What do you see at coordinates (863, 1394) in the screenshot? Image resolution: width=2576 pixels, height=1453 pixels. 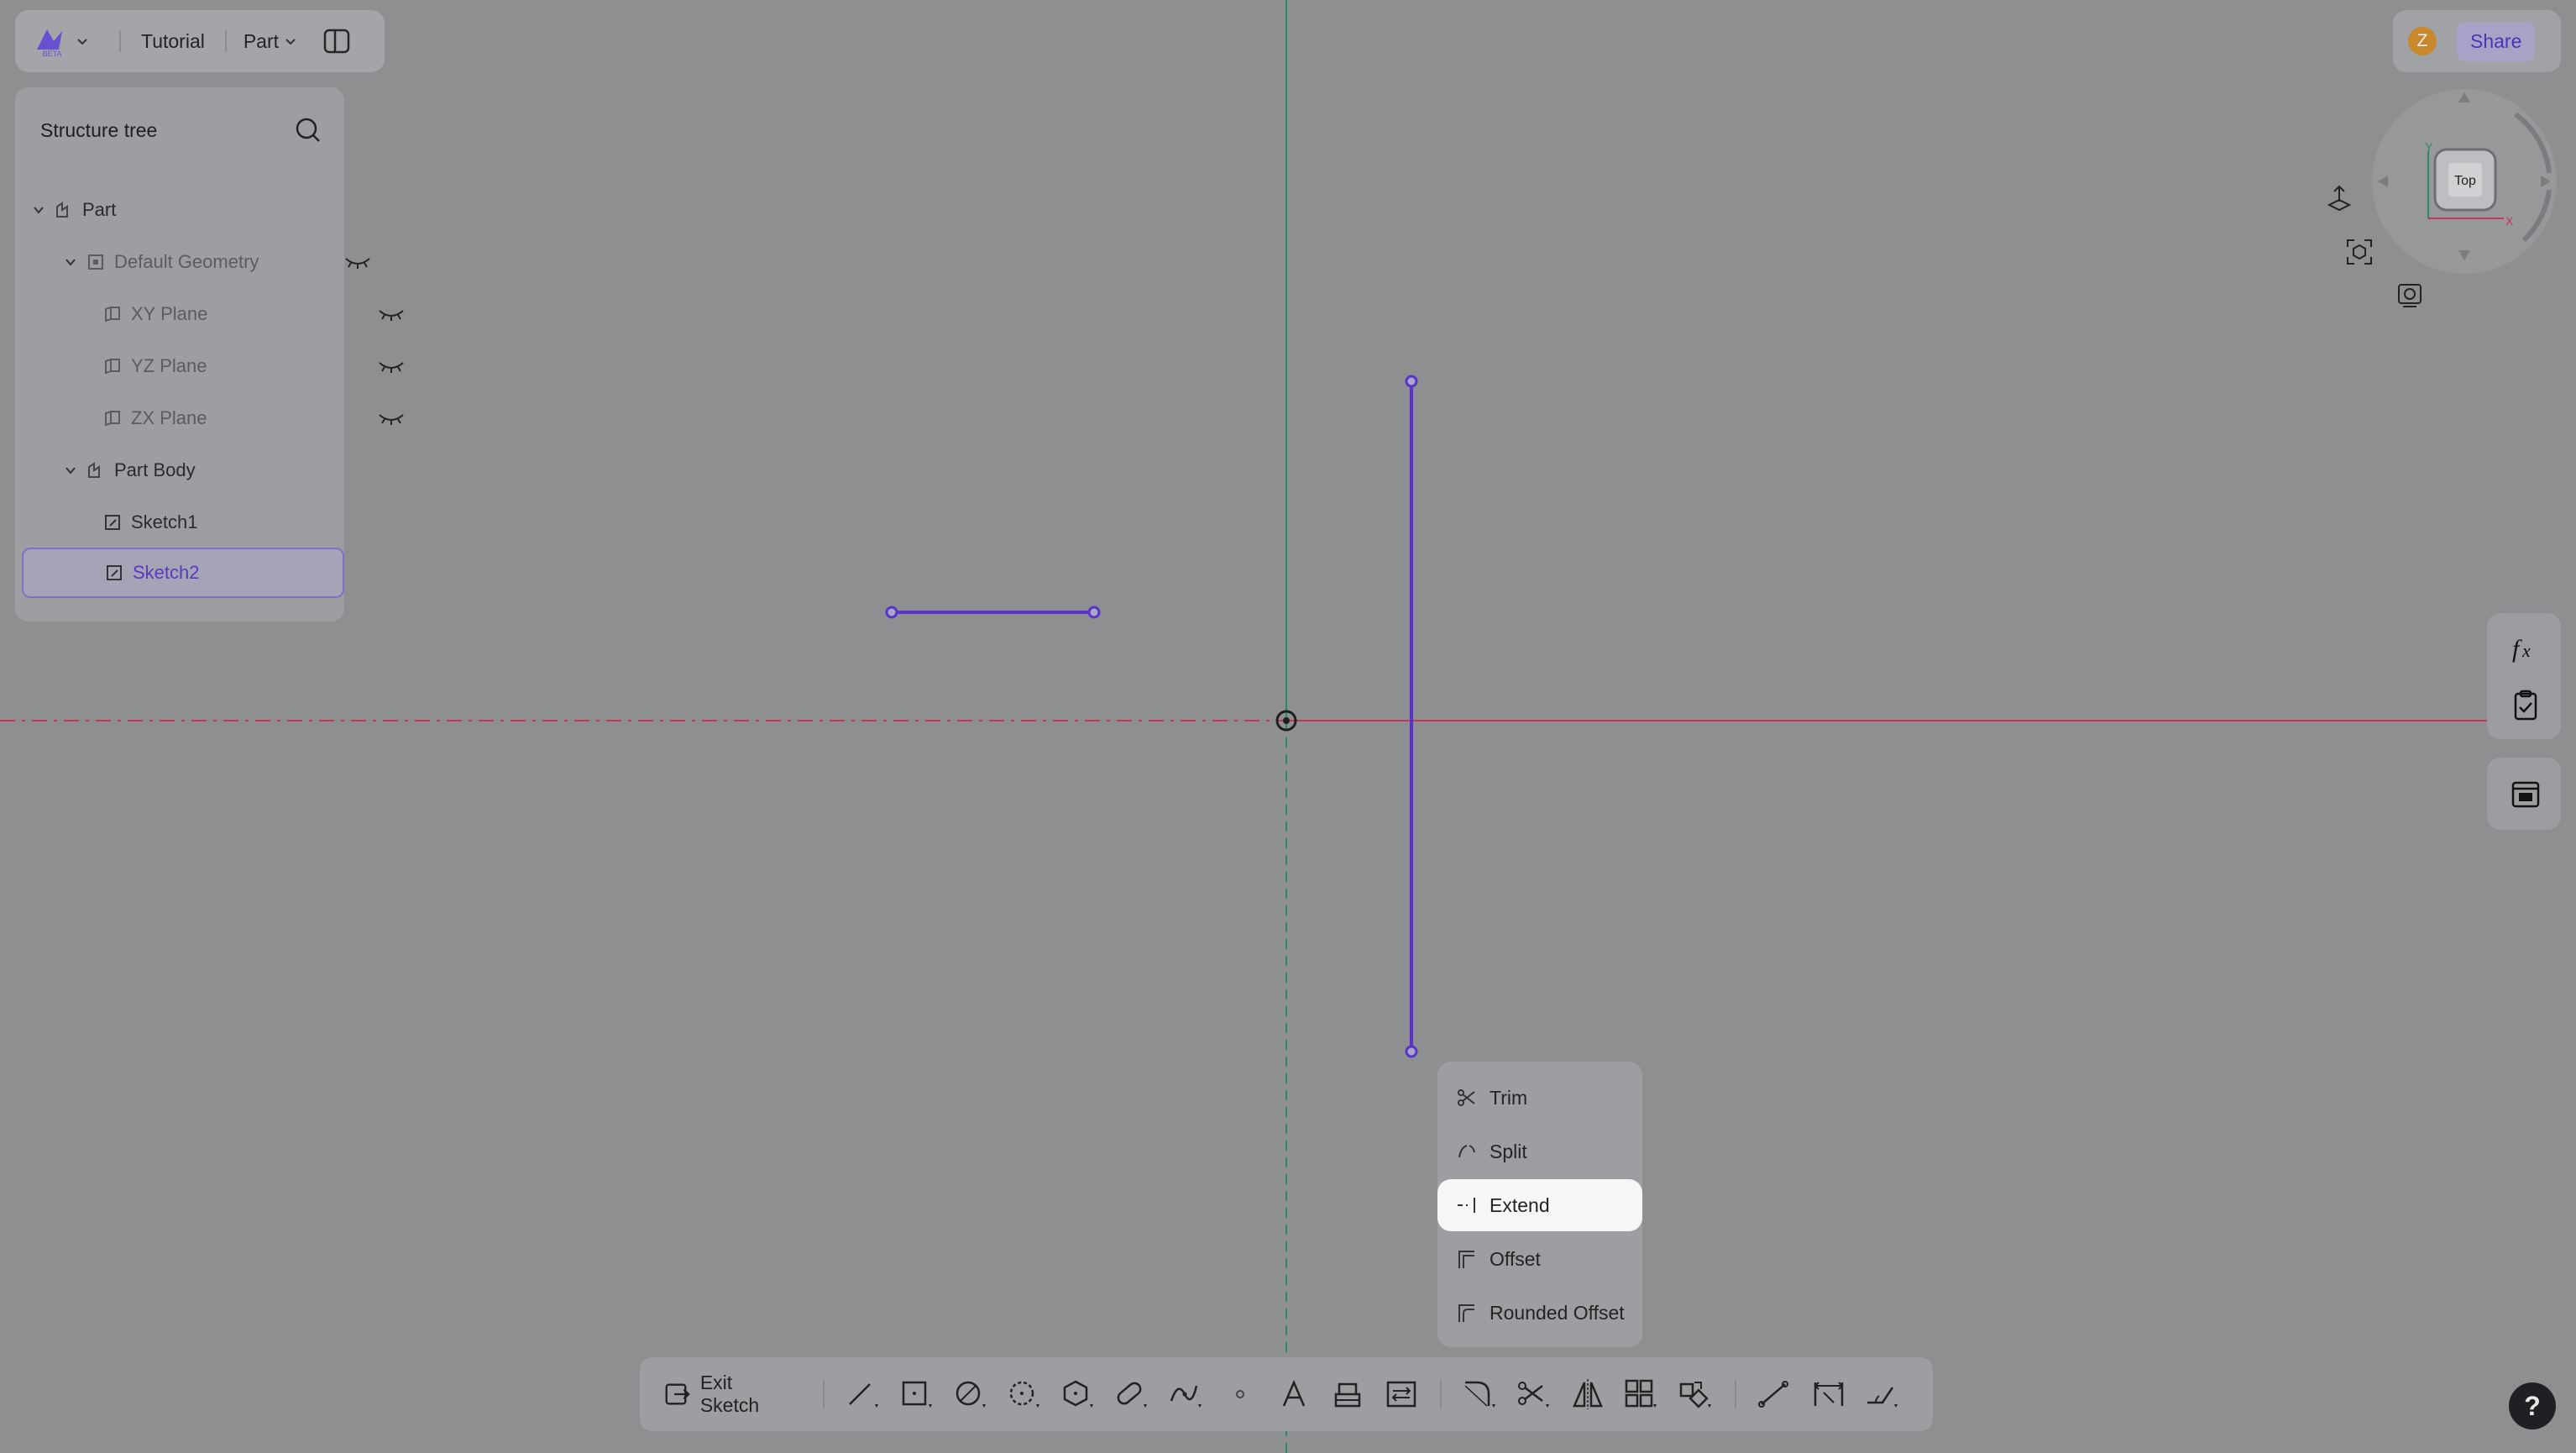 I see `line-tool-button` at bounding box center [863, 1394].